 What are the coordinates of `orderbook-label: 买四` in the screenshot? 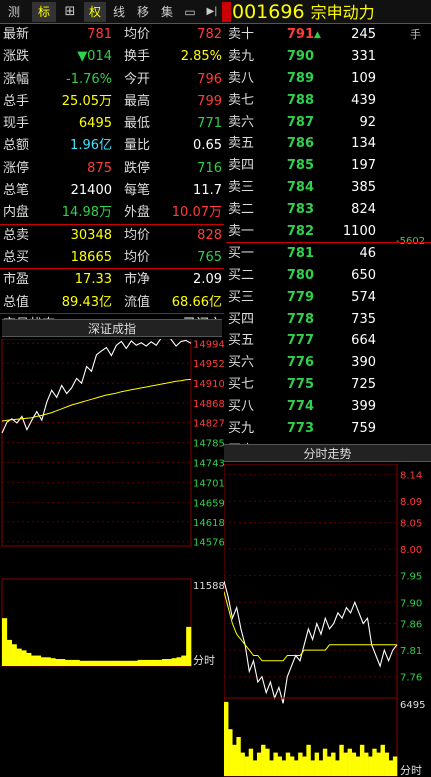 It's located at (241, 319).